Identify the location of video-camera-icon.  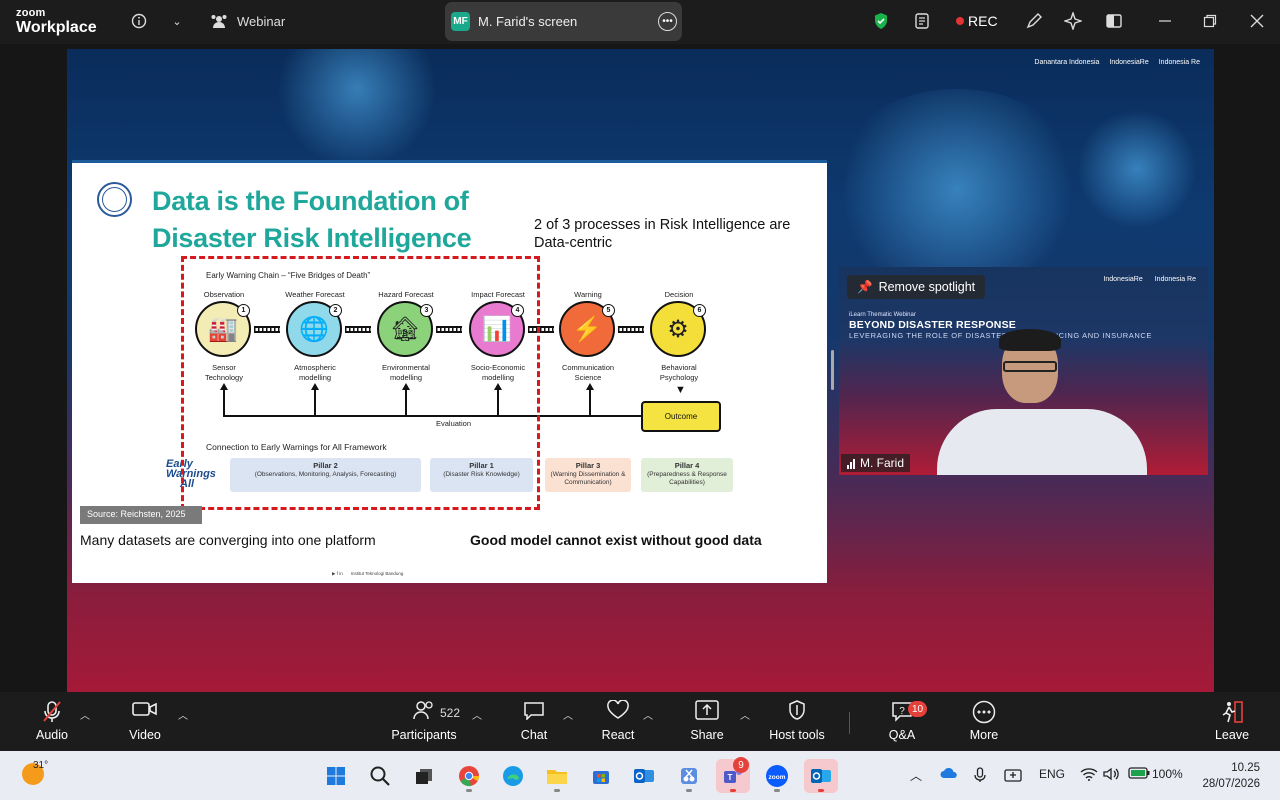
(145, 712).